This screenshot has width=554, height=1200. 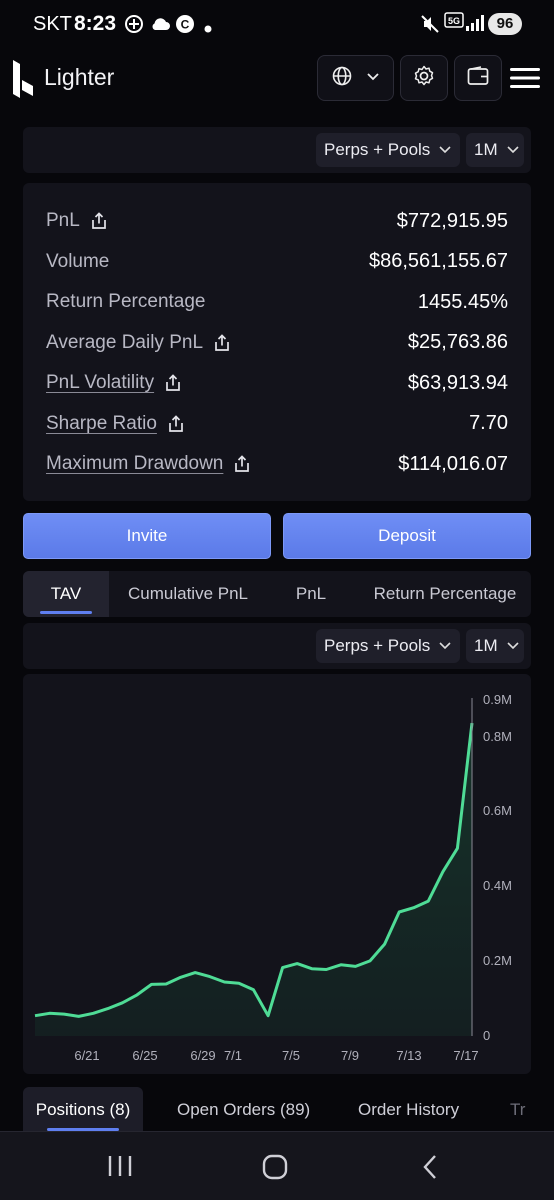 What do you see at coordinates (430, 1169) in the screenshot?
I see `back-icon` at bounding box center [430, 1169].